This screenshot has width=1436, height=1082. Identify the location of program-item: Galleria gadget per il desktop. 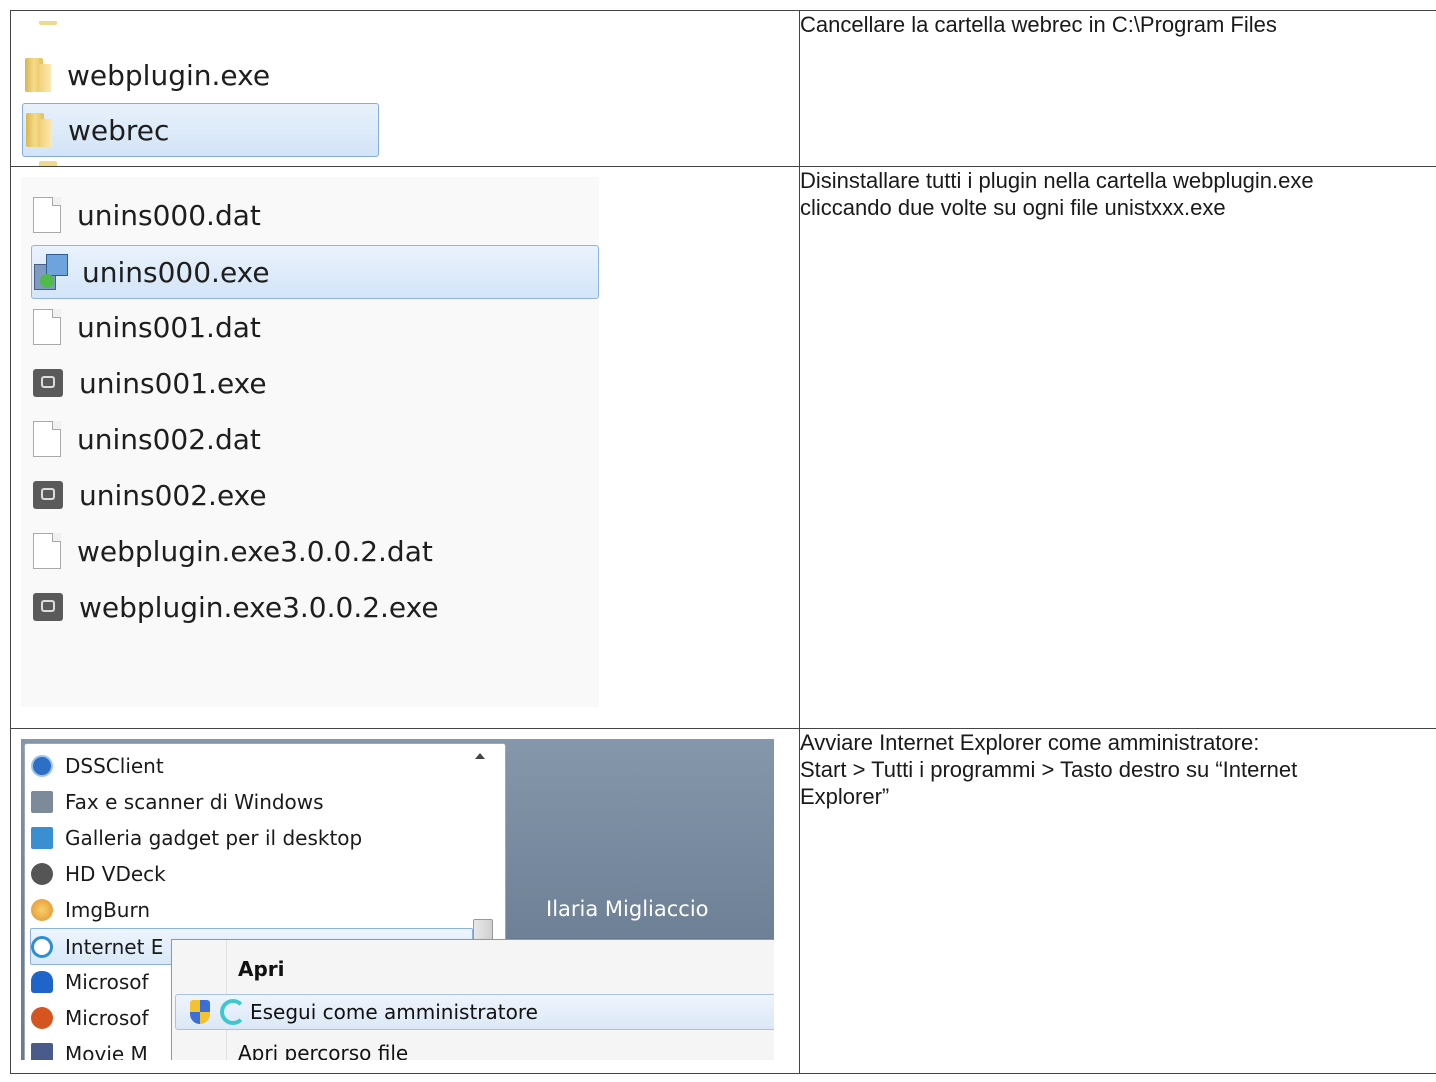
(251, 837).